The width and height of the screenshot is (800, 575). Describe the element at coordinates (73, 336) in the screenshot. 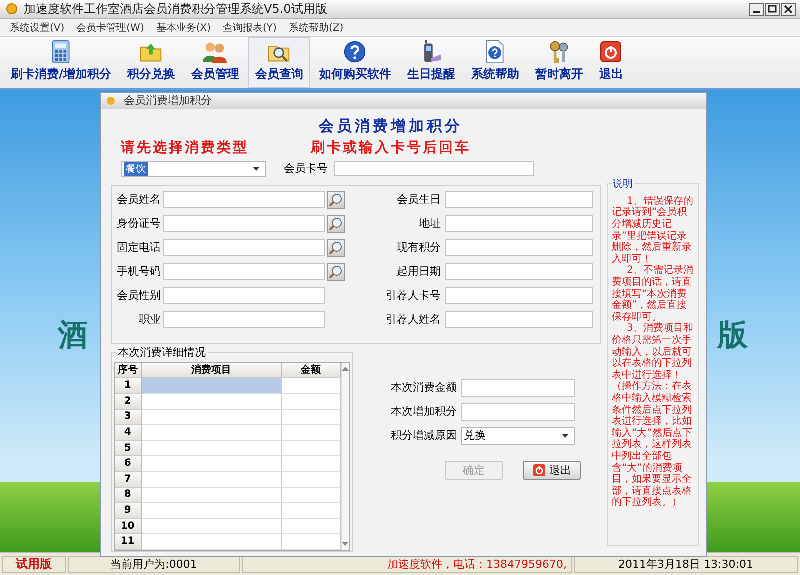

I see `background-character: 酒` at that location.